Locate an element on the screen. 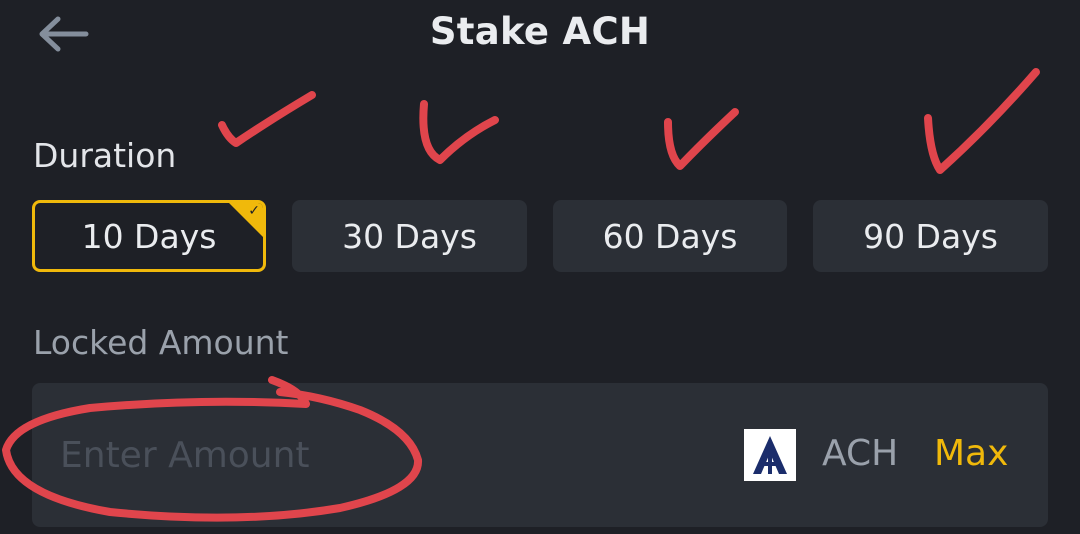 The image size is (1080, 534). duration-option-label: 60 Days is located at coordinates (670, 236).